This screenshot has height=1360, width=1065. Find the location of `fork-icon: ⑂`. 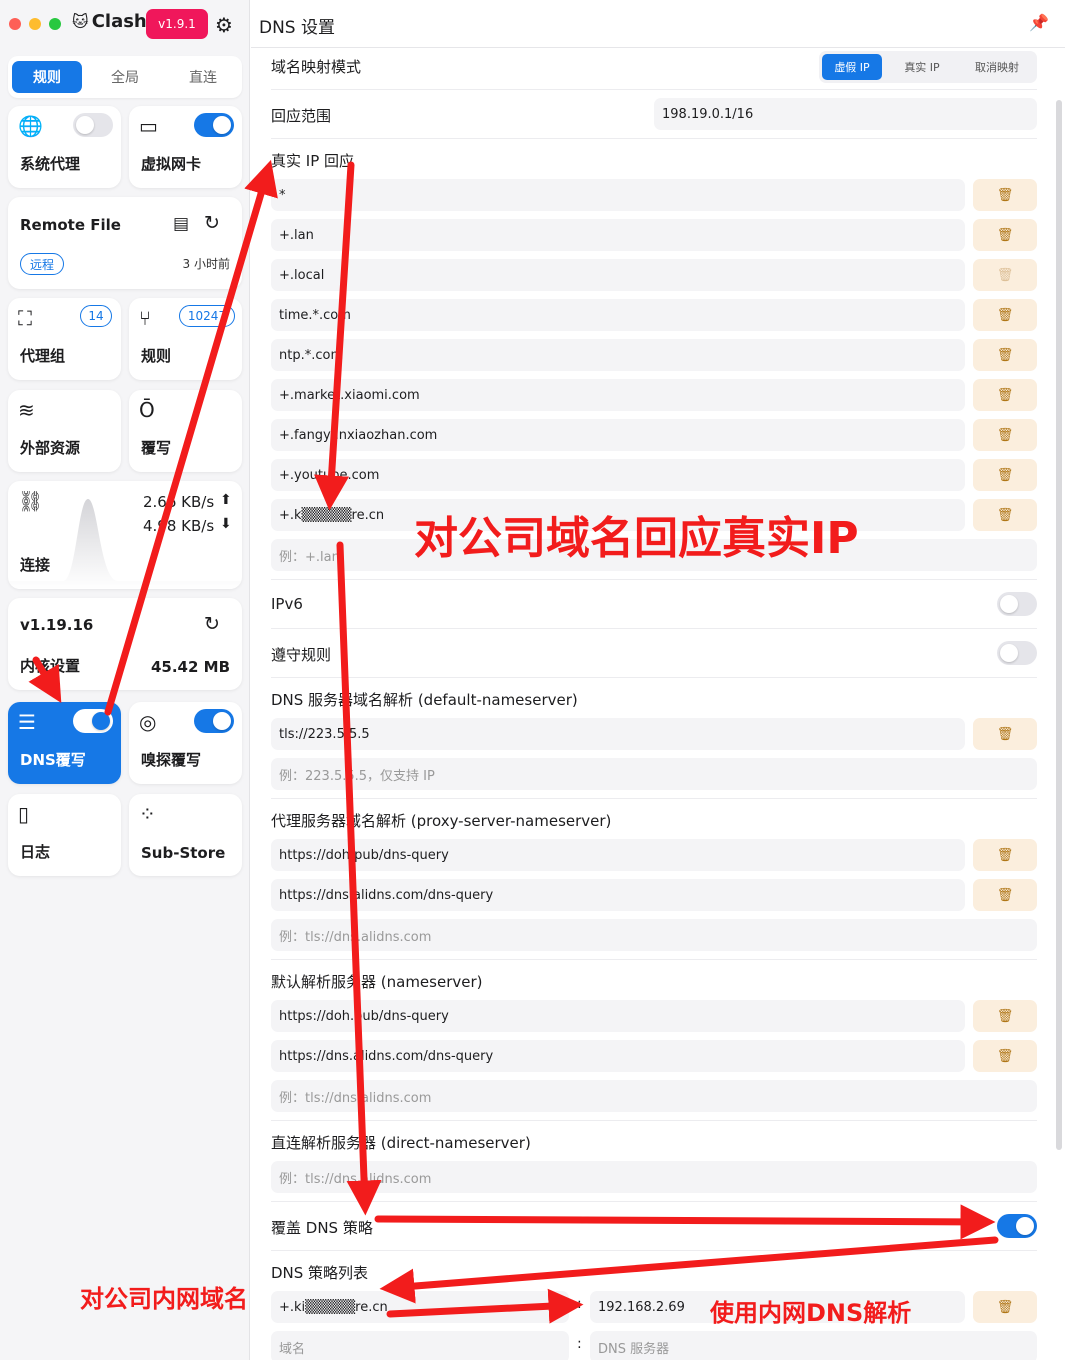

fork-icon: ⑂ is located at coordinates (145, 318).